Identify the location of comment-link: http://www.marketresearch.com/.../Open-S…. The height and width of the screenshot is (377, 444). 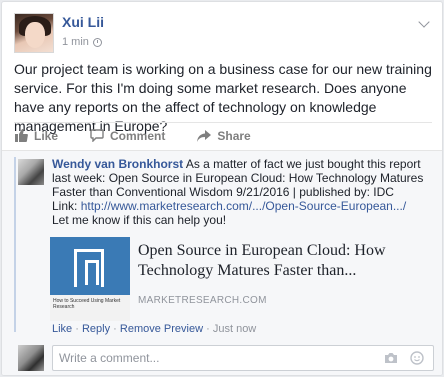
(243, 206).